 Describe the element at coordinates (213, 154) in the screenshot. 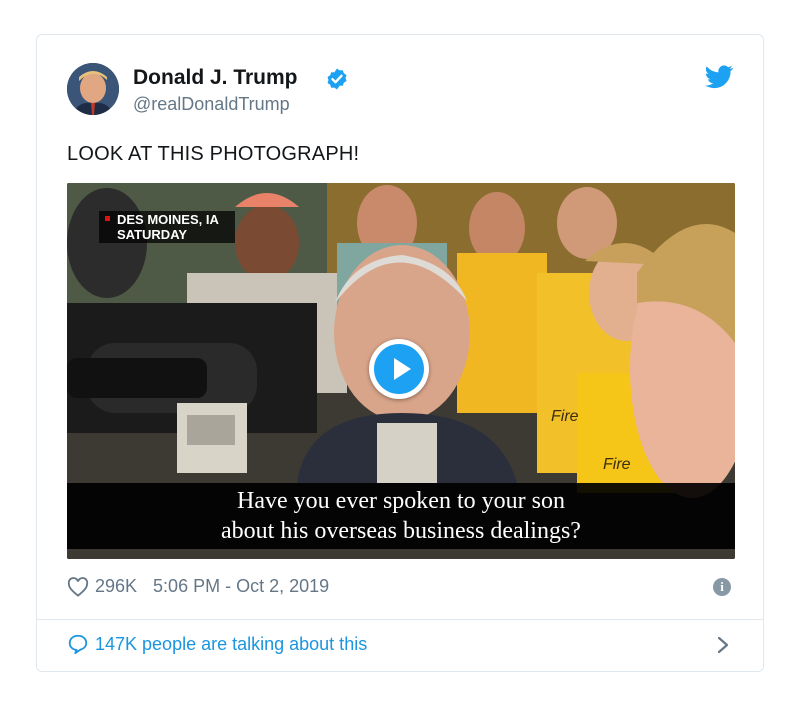

I see `tweet-text: LOOK AT THIS PHOTOGRAPH!` at that location.